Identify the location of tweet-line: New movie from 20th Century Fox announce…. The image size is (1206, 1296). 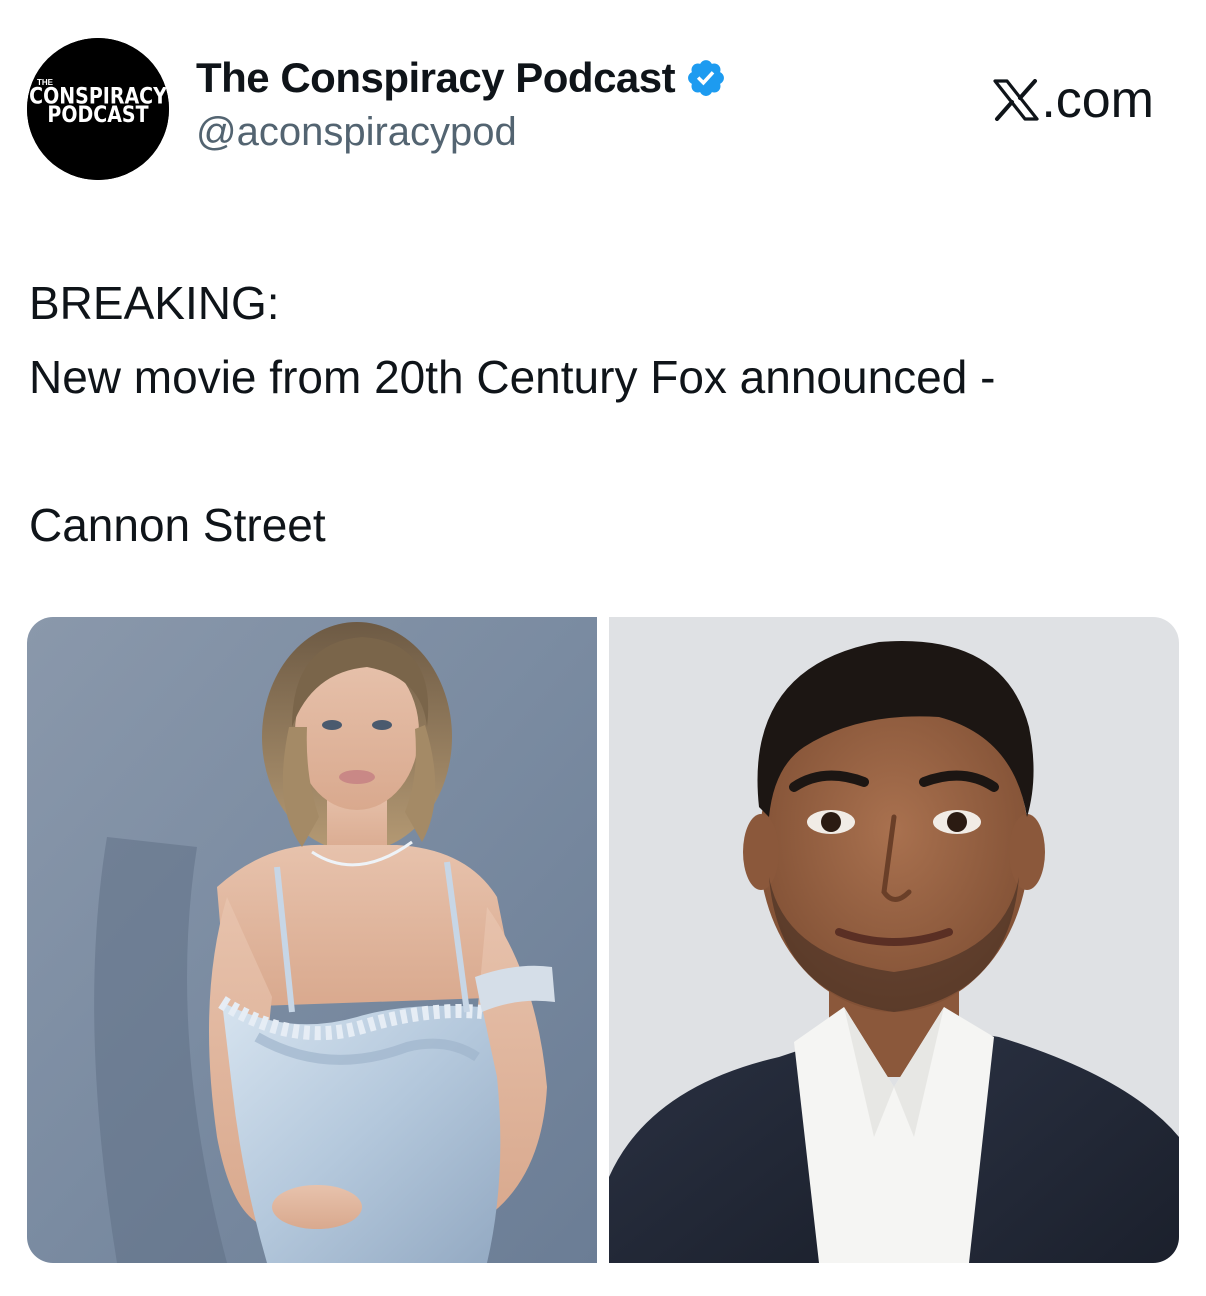
(512, 377).